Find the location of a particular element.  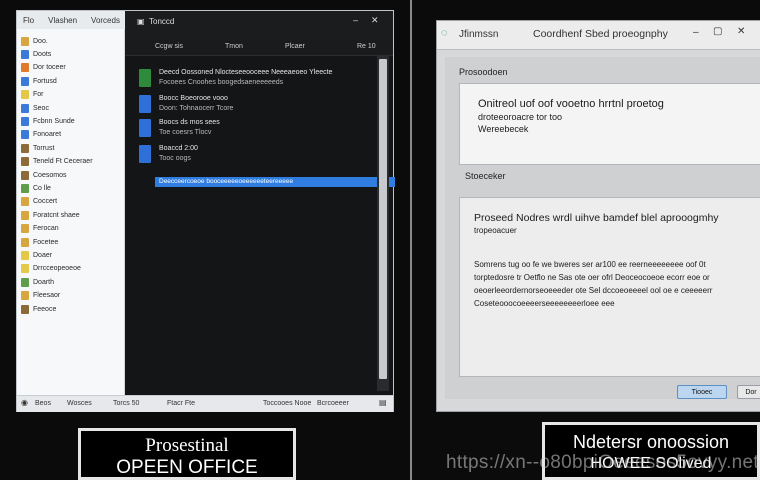

nav-item: Doots is located at coordinates (36, 54).